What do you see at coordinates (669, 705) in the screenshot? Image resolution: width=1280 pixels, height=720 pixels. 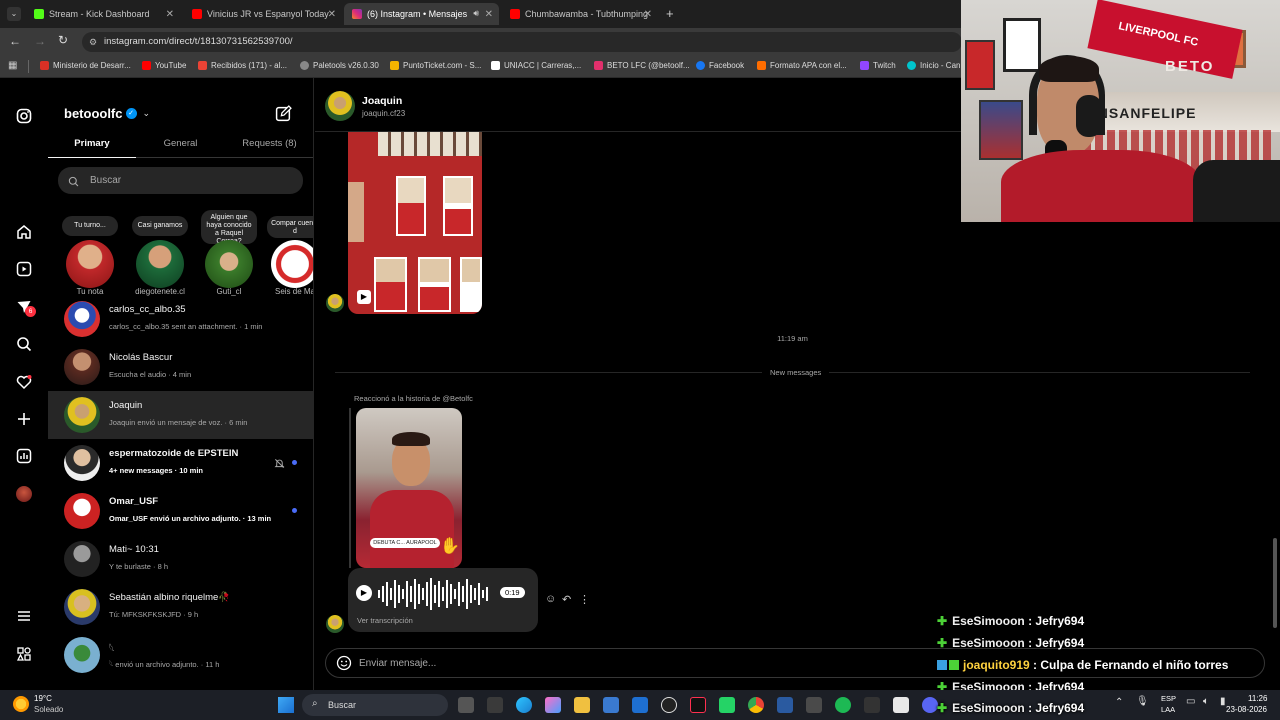 I see `chatgpt-icon` at bounding box center [669, 705].